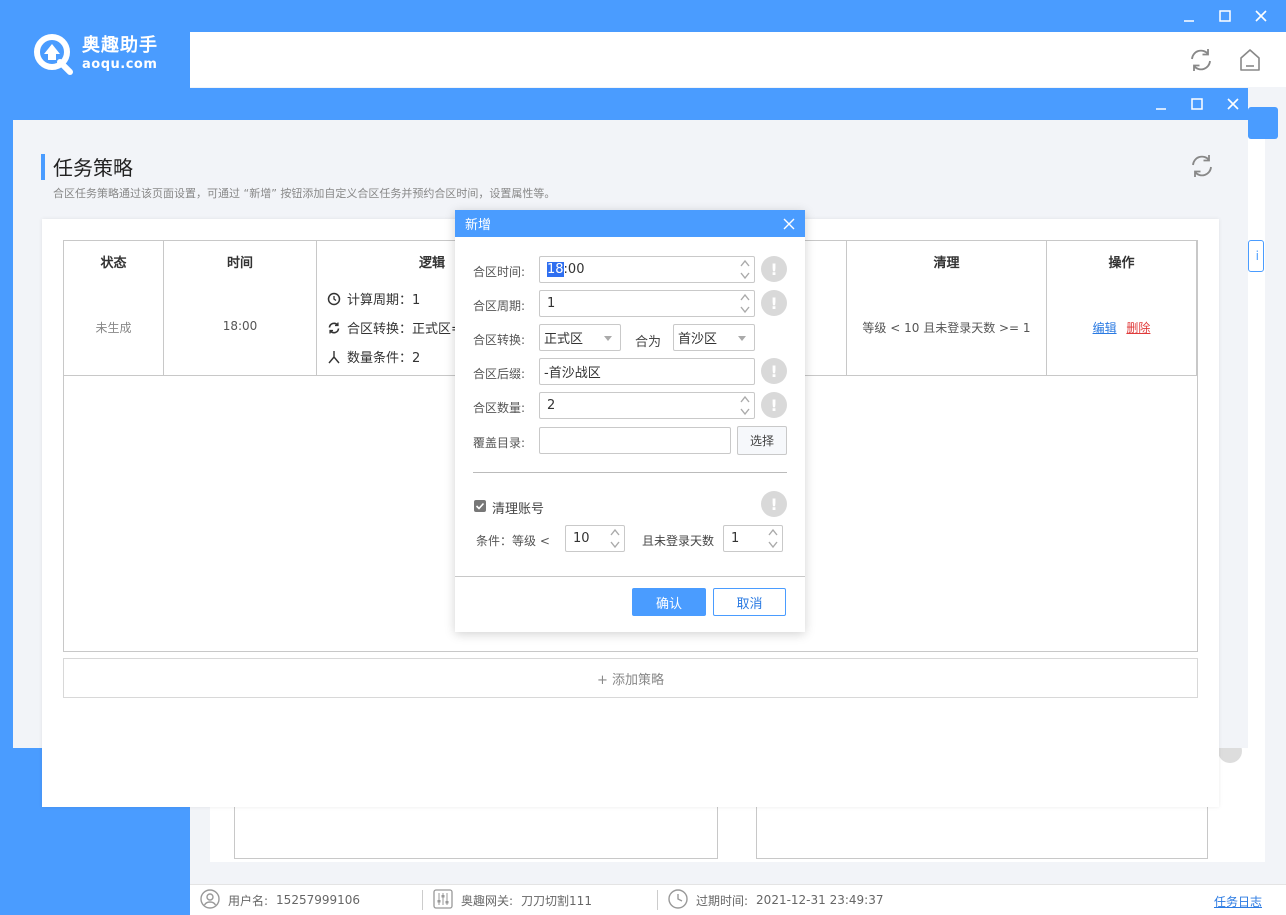 The image size is (1286, 915). What do you see at coordinates (443, 900) in the screenshot?
I see `sliders-icon` at bounding box center [443, 900].